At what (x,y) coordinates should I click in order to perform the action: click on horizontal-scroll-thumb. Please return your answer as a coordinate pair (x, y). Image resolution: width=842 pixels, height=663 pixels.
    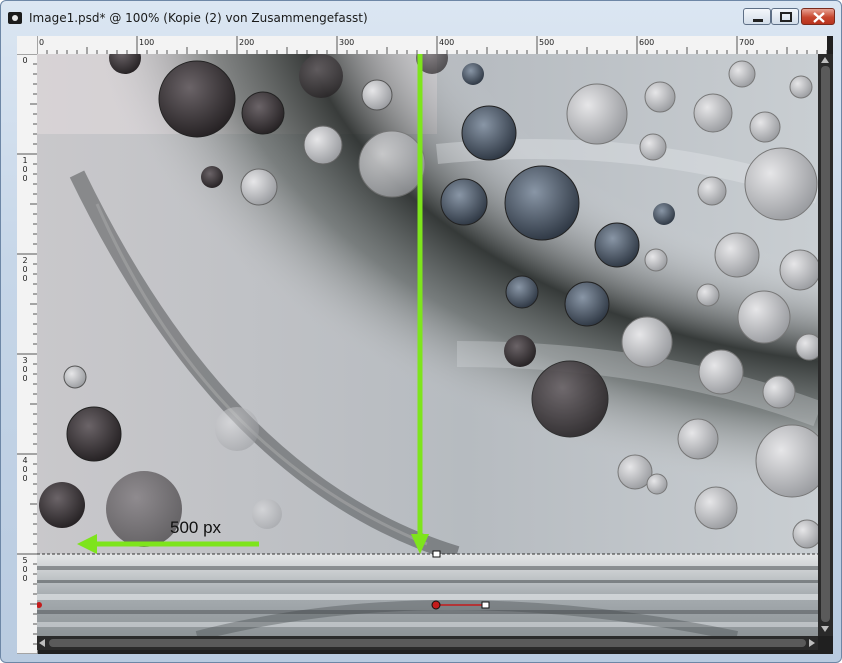
    Looking at the image, I should click on (427, 643).